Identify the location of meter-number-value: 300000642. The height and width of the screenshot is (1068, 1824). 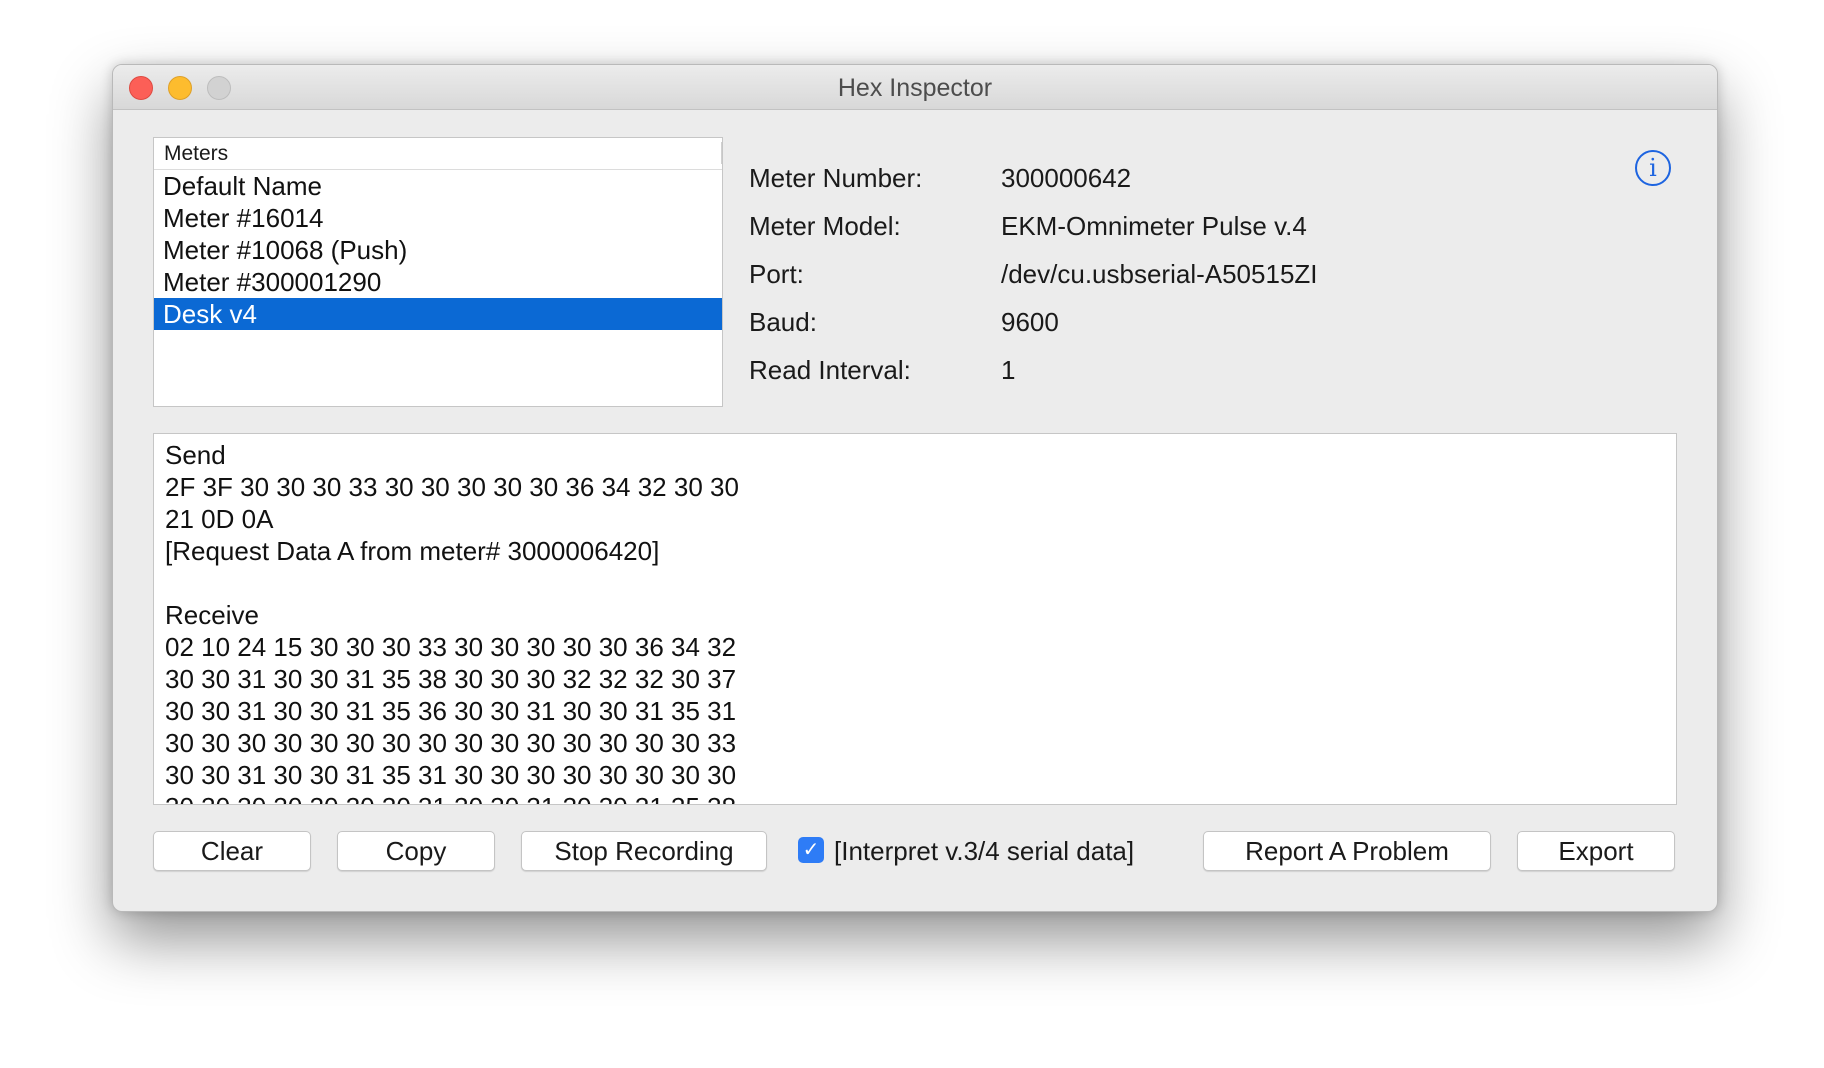
(1066, 178).